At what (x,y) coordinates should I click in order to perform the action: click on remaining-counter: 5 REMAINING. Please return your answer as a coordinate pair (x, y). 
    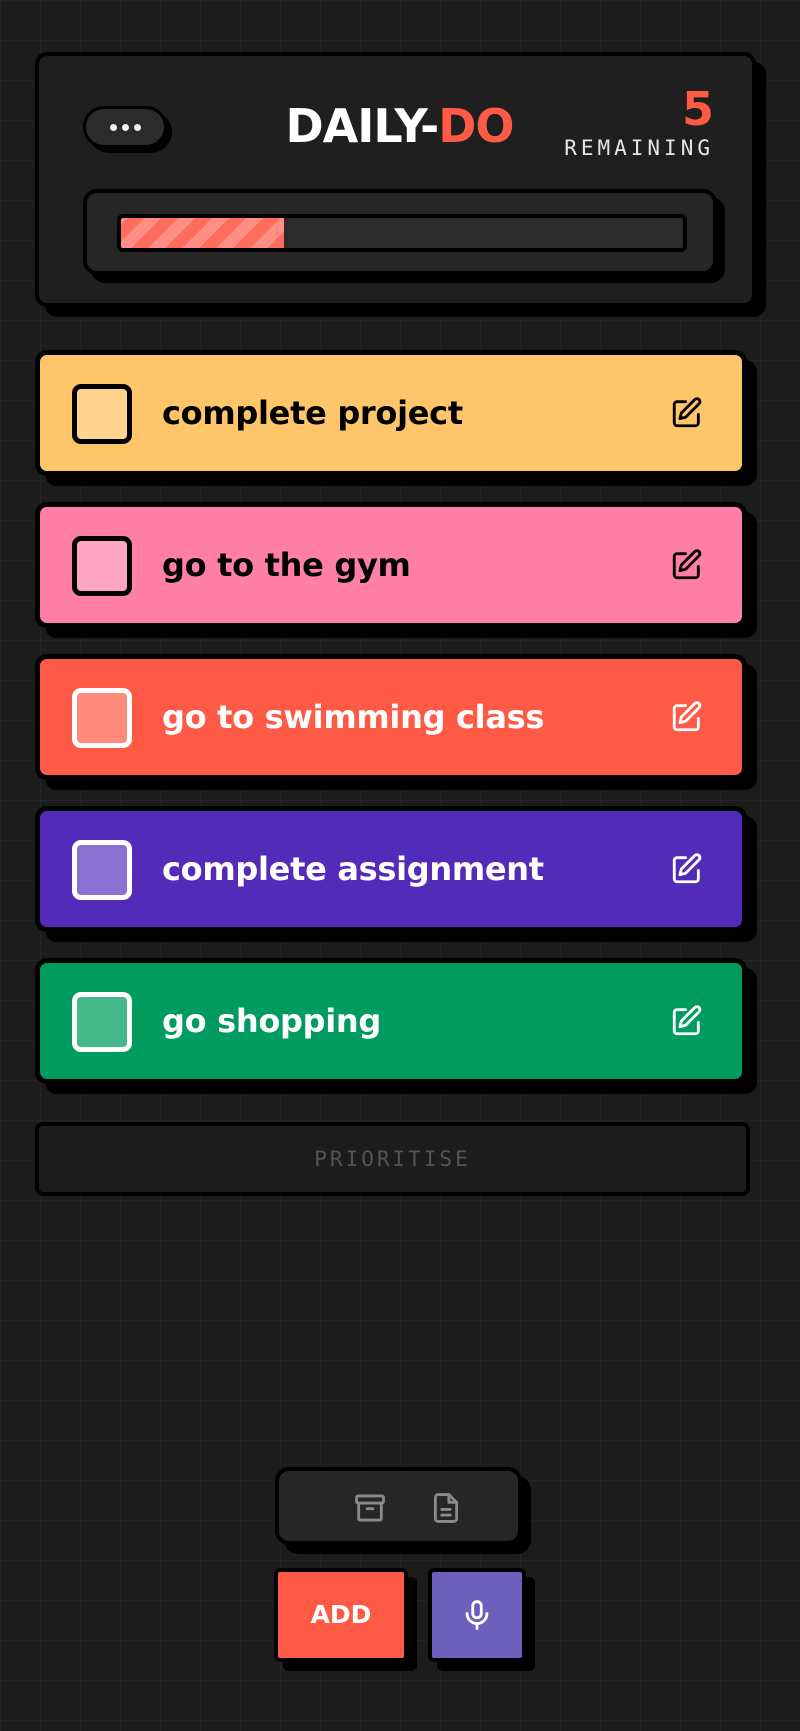
    Looking at the image, I should click on (639, 122).